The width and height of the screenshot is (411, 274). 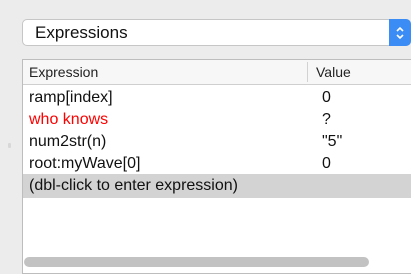 I want to click on new-expression-cell: (dbl-click to enter expression), so click(x=133, y=185).